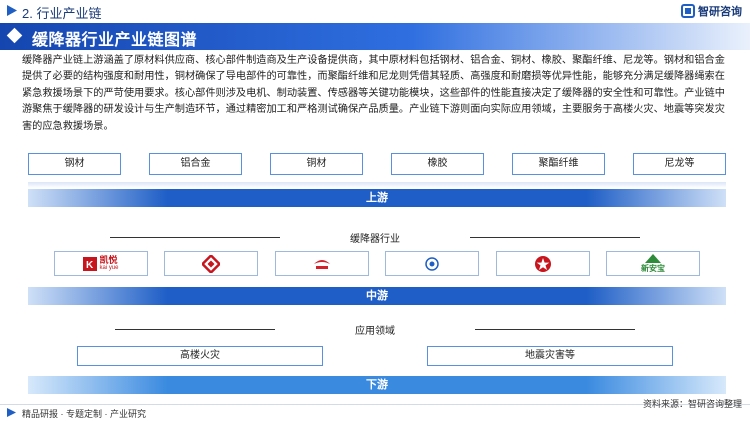  I want to click on brand-name: 智研咨询, so click(720, 12).